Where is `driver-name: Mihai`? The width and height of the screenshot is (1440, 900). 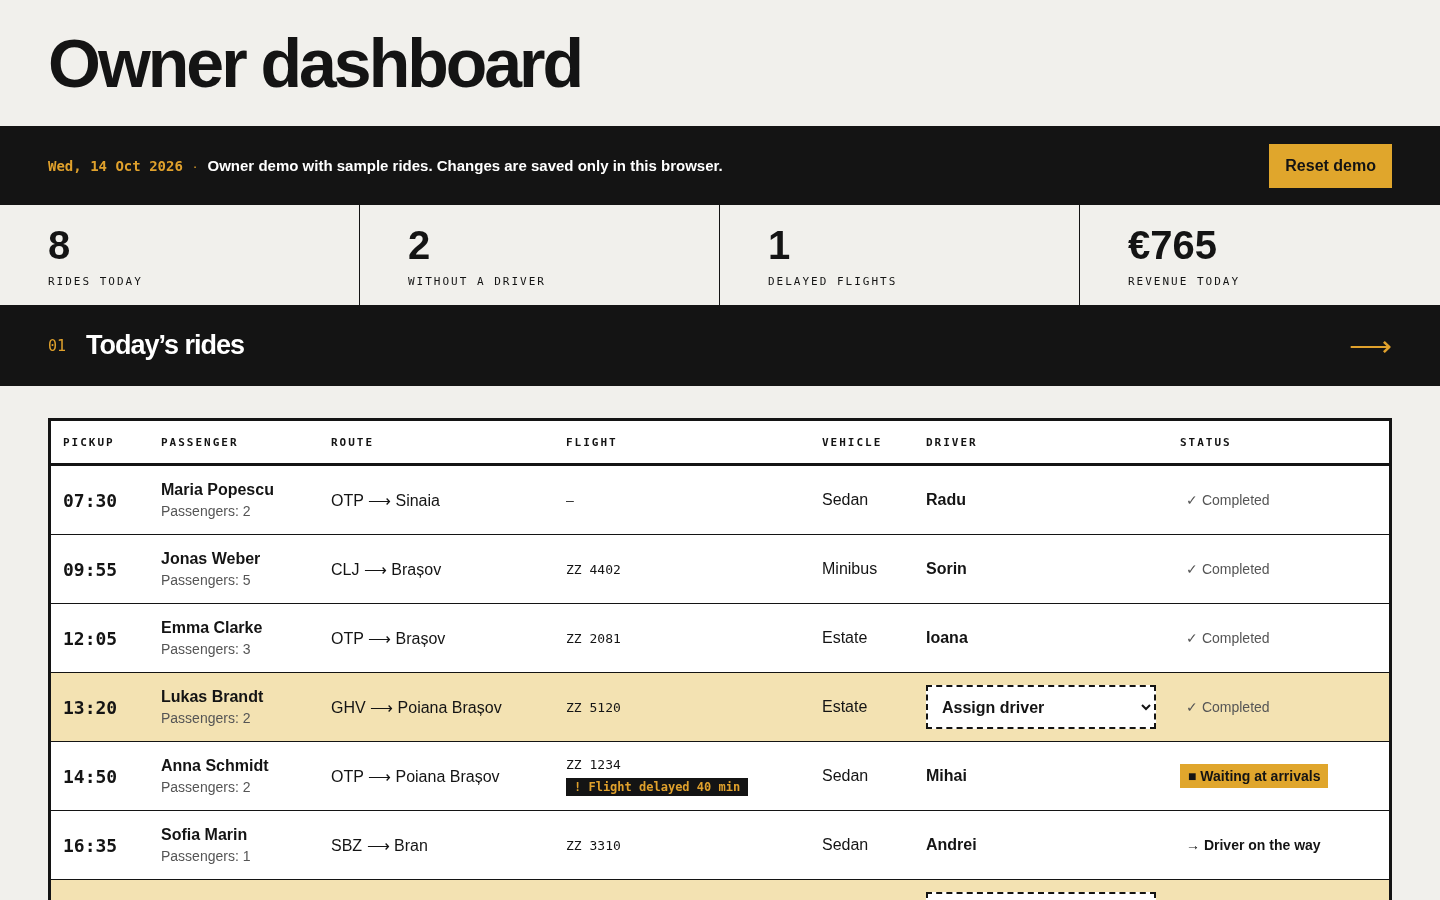 driver-name: Mihai is located at coordinates (946, 776).